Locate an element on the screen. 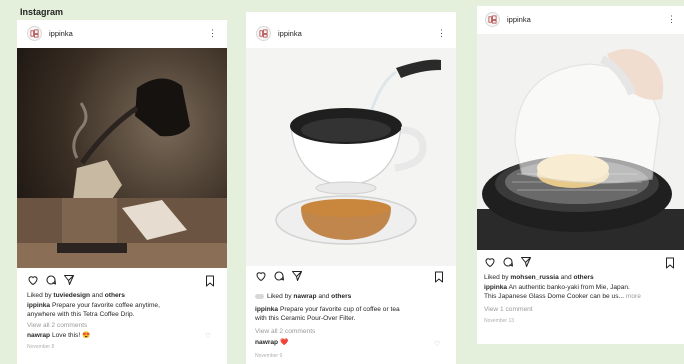 The height and width of the screenshot is (364, 684). view-comments-link: View 1 comment is located at coordinates (508, 310).